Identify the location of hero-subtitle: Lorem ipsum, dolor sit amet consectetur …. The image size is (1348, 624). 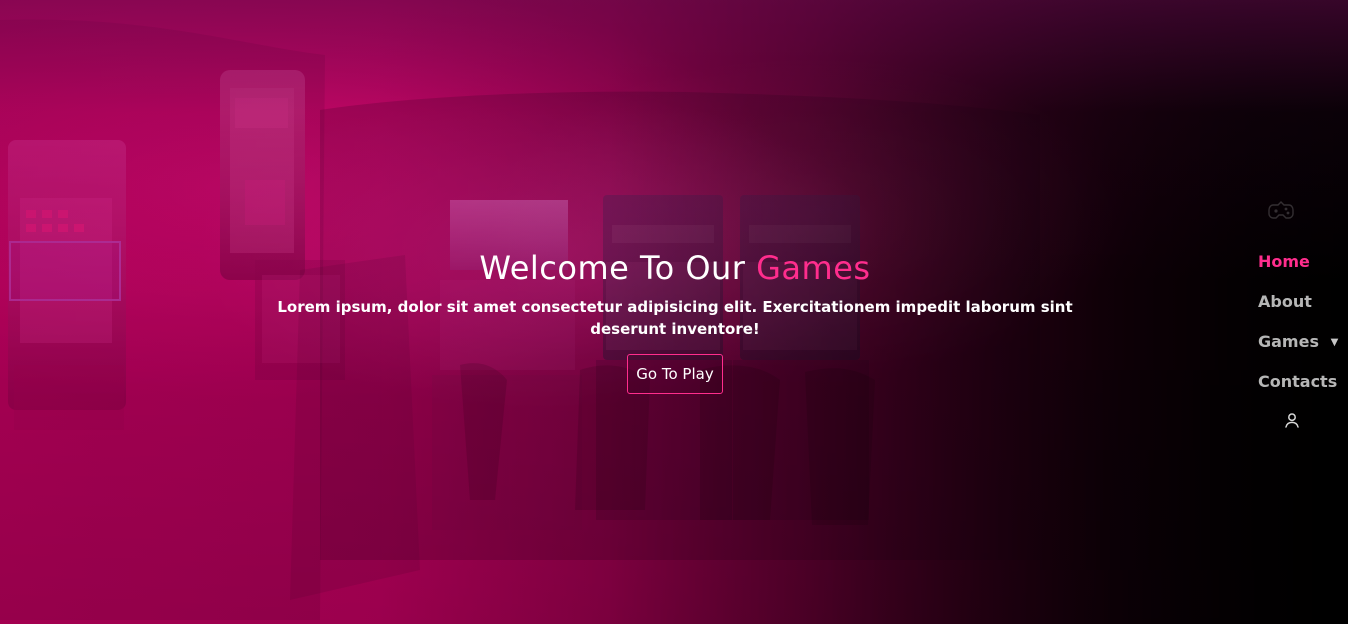
(675, 318).